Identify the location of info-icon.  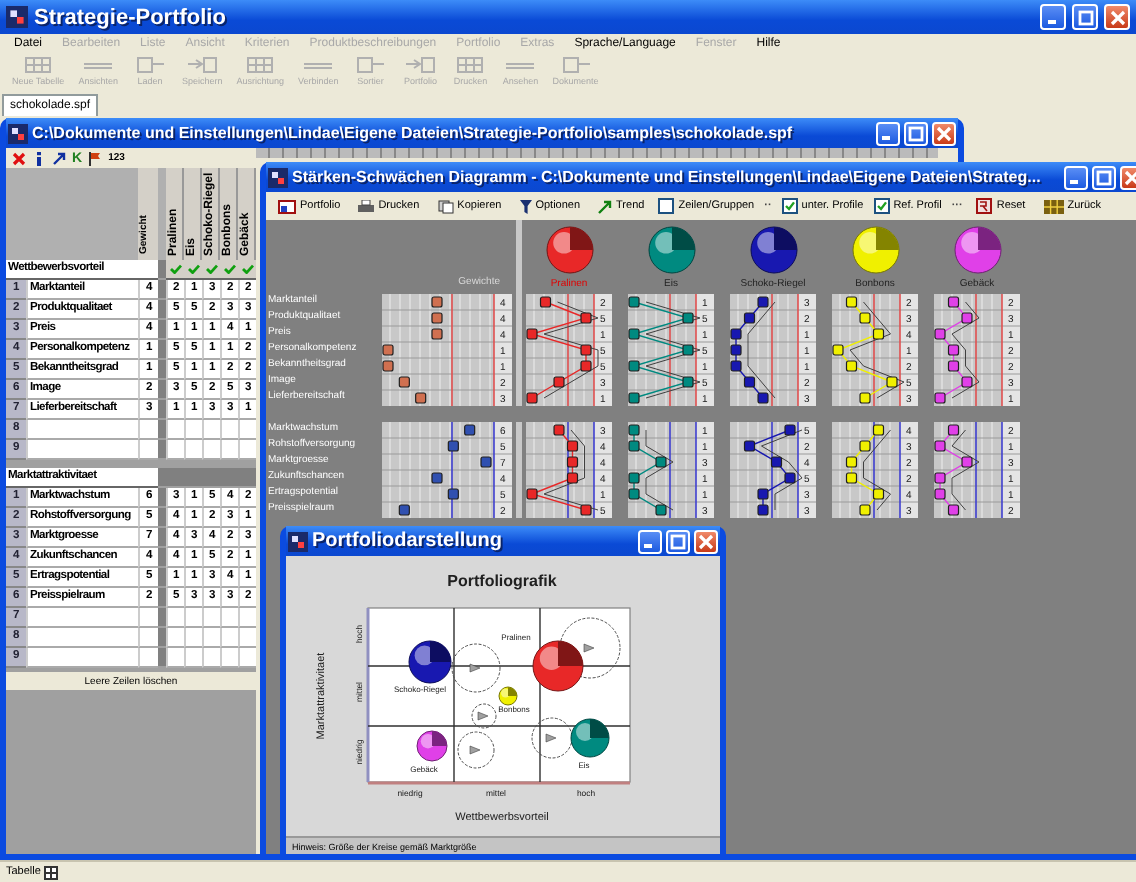
(39, 158).